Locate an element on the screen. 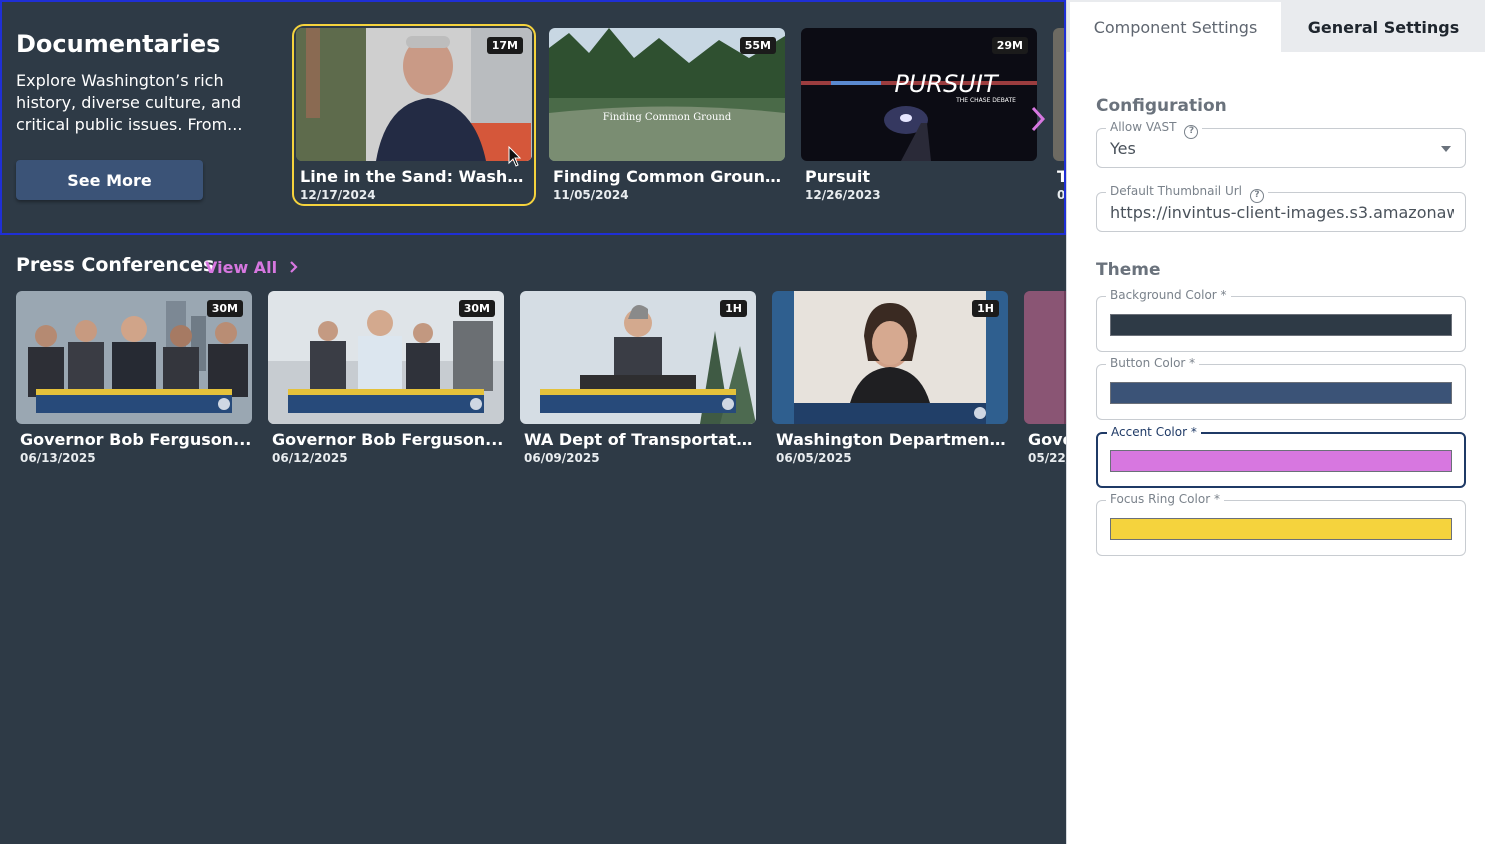  tab-general-settings: General Settings is located at coordinates (1383, 27).